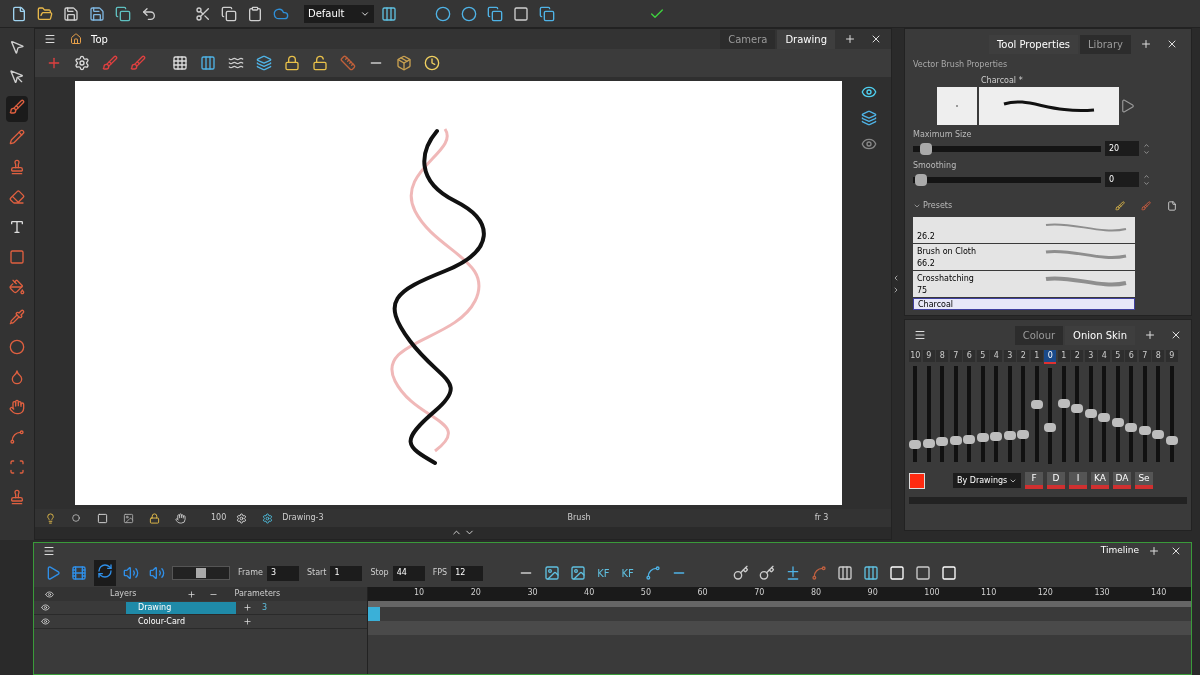 The image size is (1200, 675). I want to click on layer-row: Drawing, so click(181, 607).